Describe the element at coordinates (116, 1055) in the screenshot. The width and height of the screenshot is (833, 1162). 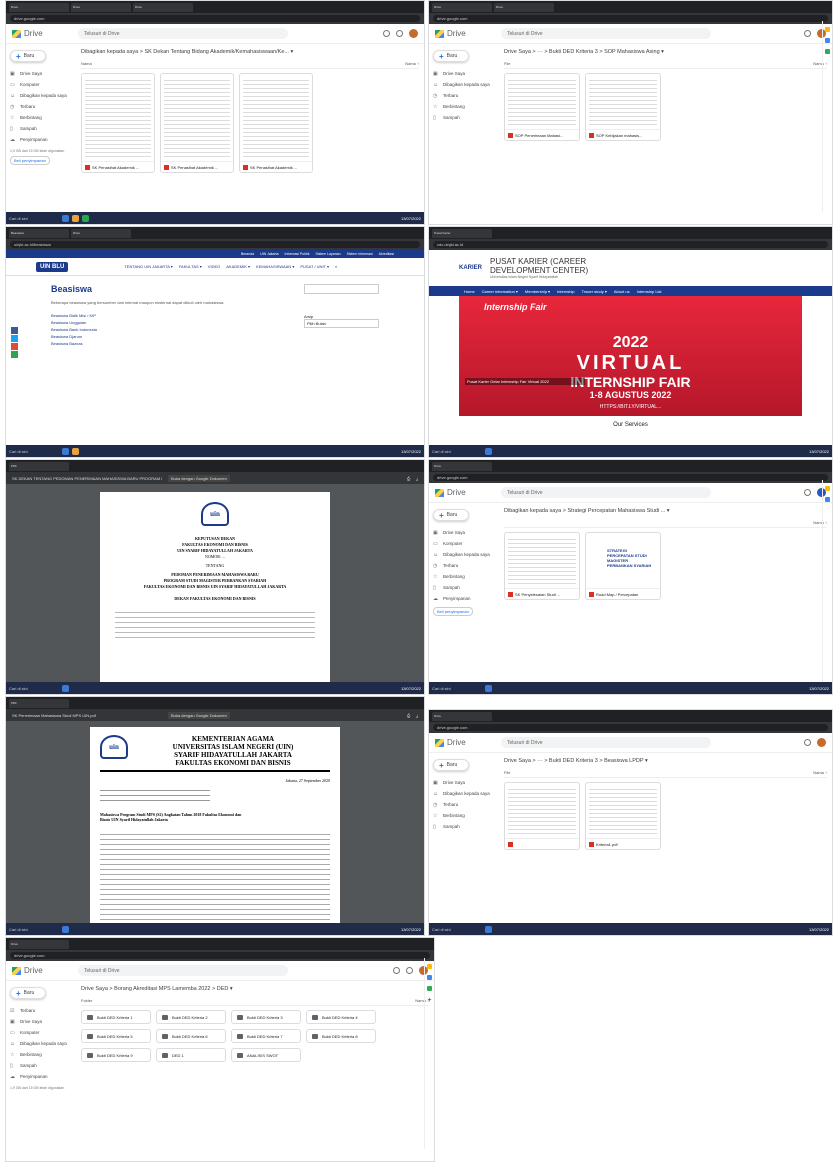
I see `folder-item: Bukti DED Kriteria 9` at that location.